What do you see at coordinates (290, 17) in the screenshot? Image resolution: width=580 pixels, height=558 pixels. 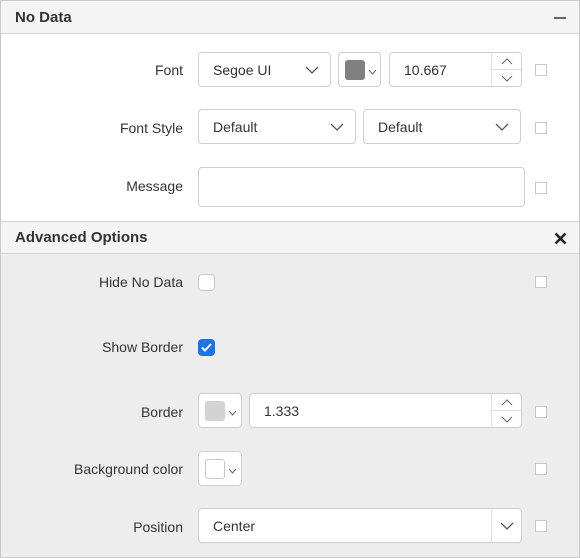 I see `no-data-header: No Data` at bounding box center [290, 17].